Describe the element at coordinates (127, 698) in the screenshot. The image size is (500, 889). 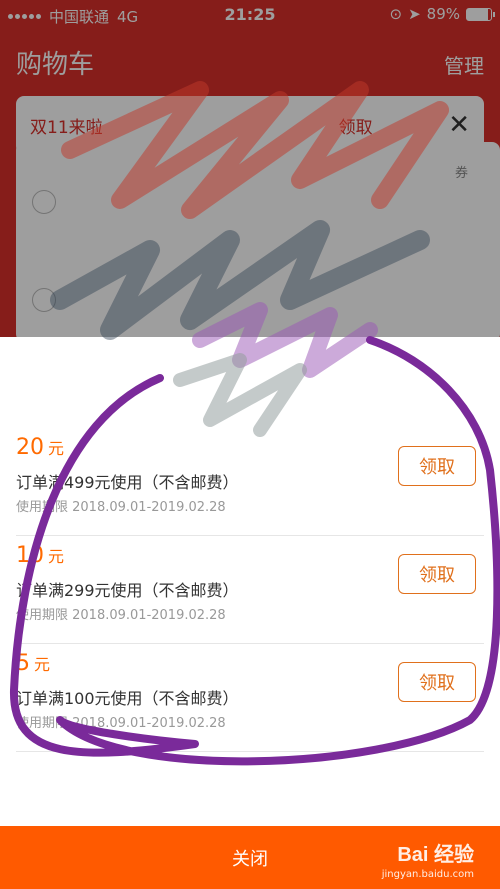
I see `coupon-condition: 订单满100元使用（不含邮费）` at that location.